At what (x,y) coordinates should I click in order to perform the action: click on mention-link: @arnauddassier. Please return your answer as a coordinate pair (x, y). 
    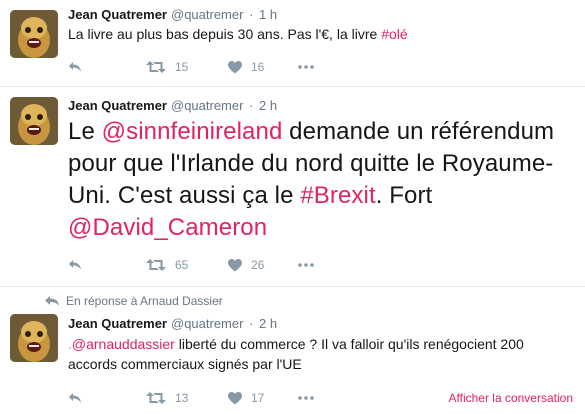
    Looking at the image, I should click on (123, 344).